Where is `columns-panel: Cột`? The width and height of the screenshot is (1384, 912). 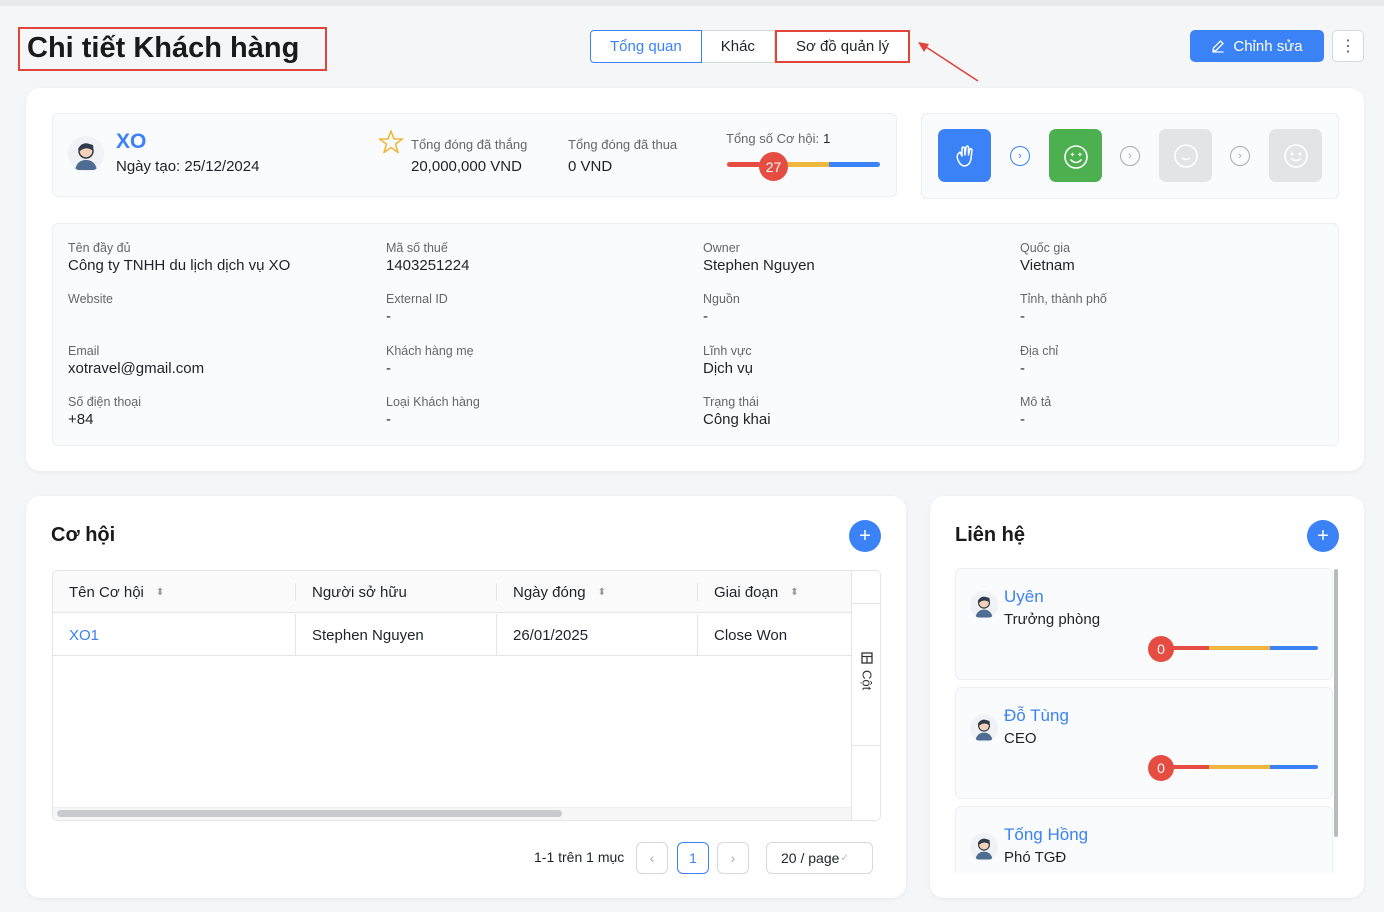 columns-panel: Cột is located at coordinates (865, 695).